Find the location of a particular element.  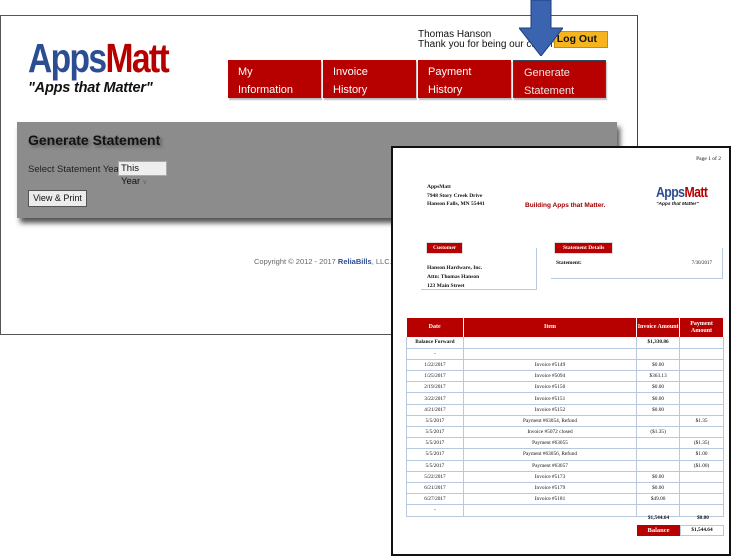

appsmatt-logo: AppsMatt "Apps that Matter" is located at coordinates (113, 66).